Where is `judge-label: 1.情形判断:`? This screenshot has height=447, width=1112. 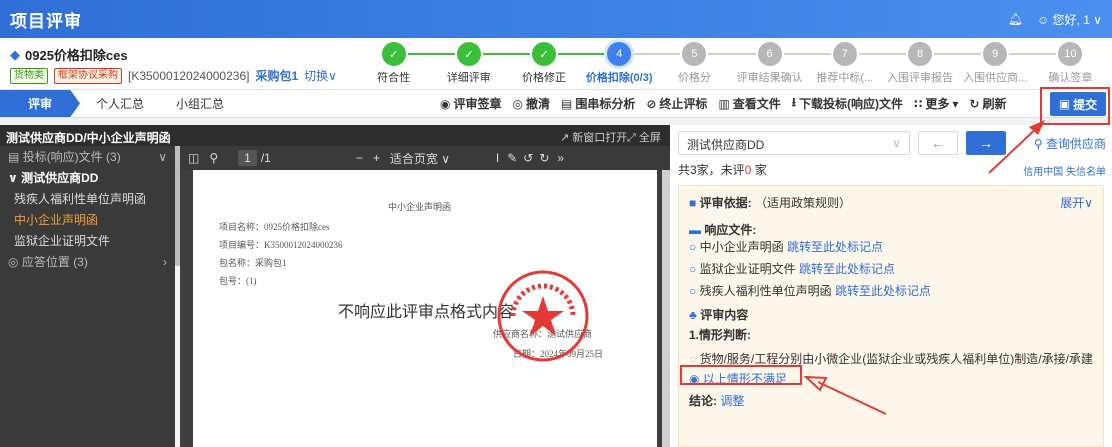
judge-label: 1.情形判断: is located at coordinates (720, 335).